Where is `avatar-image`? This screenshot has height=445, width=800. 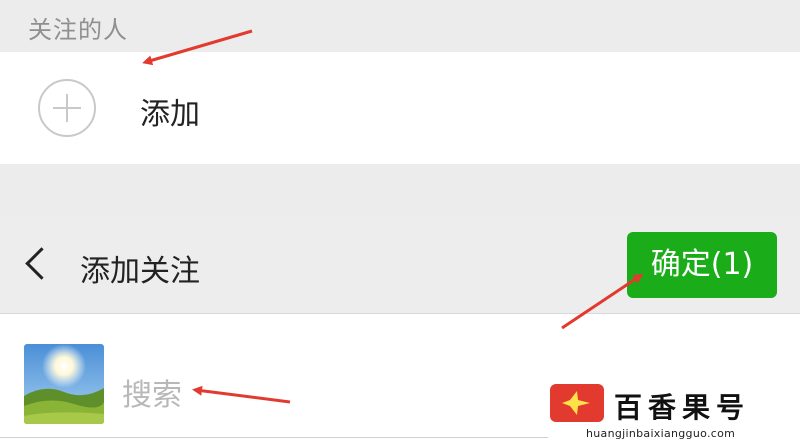 avatar-image is located at coordinates (64, 384).